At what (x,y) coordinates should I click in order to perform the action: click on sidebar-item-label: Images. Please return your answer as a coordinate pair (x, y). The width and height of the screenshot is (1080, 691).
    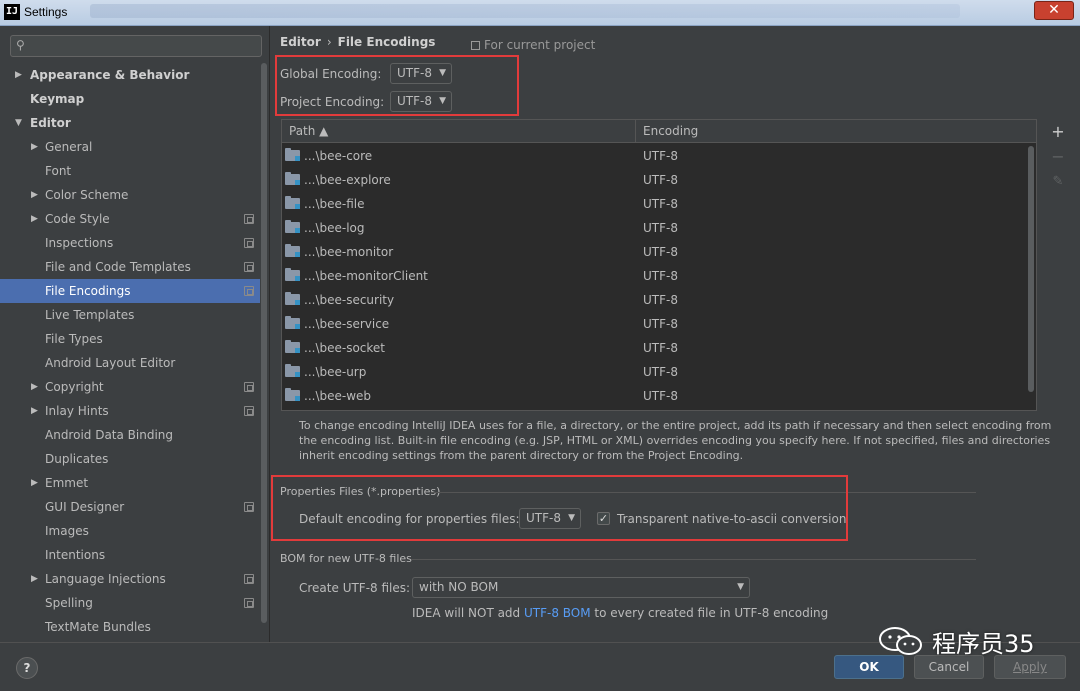
    Looking at the image, I should click on (67, 531).